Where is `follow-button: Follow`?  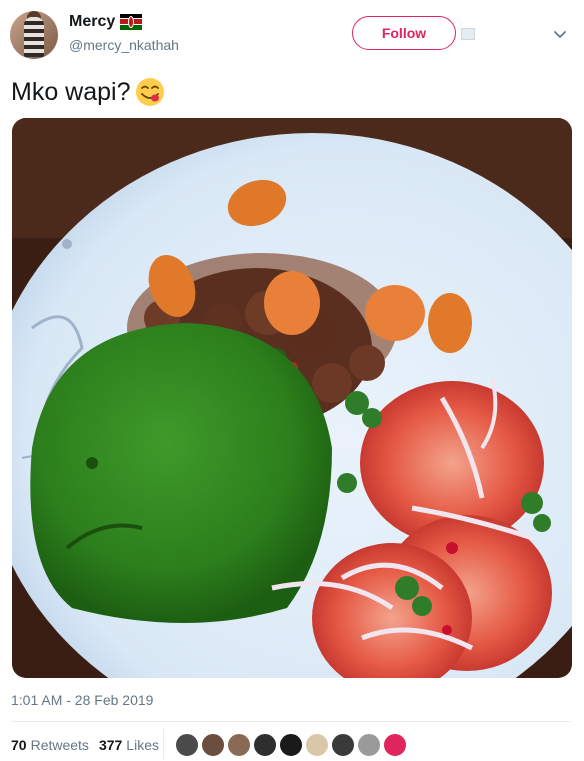
follow-button: Follow is located at coordinates (404, 33).